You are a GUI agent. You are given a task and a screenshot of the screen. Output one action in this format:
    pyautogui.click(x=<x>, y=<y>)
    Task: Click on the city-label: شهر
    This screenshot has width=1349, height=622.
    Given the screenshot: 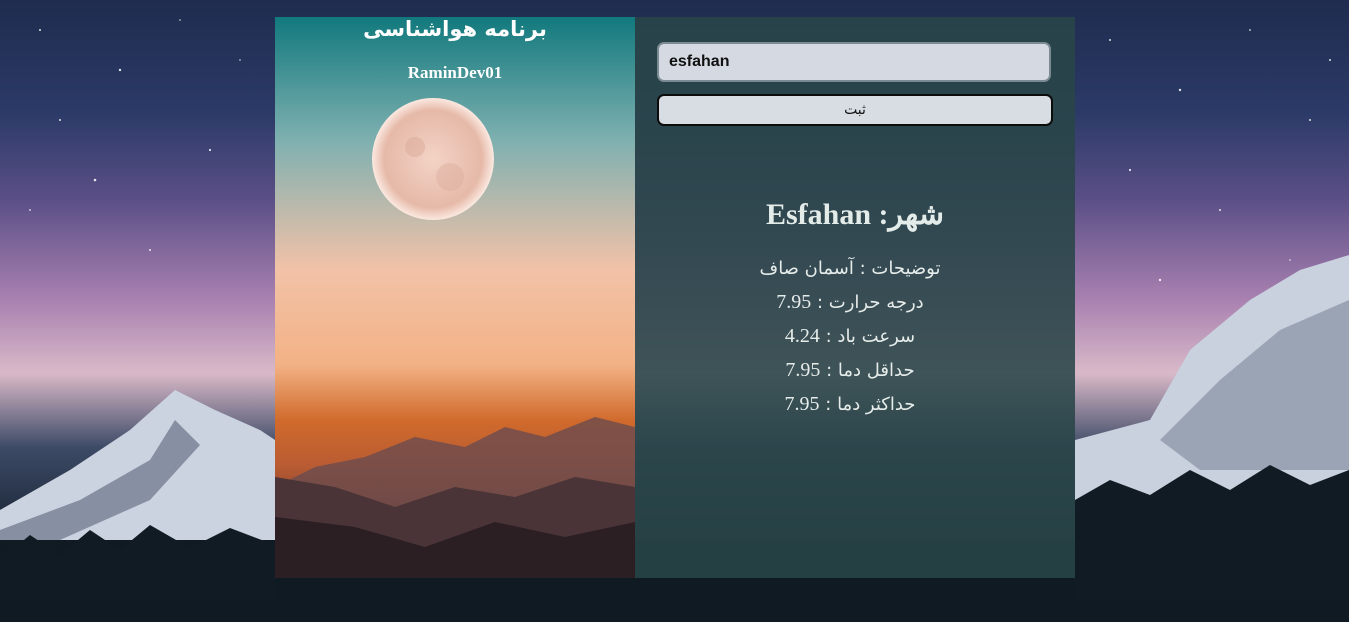 What is the action you would take?
    pyautogui.click(x=916, y=214)
    